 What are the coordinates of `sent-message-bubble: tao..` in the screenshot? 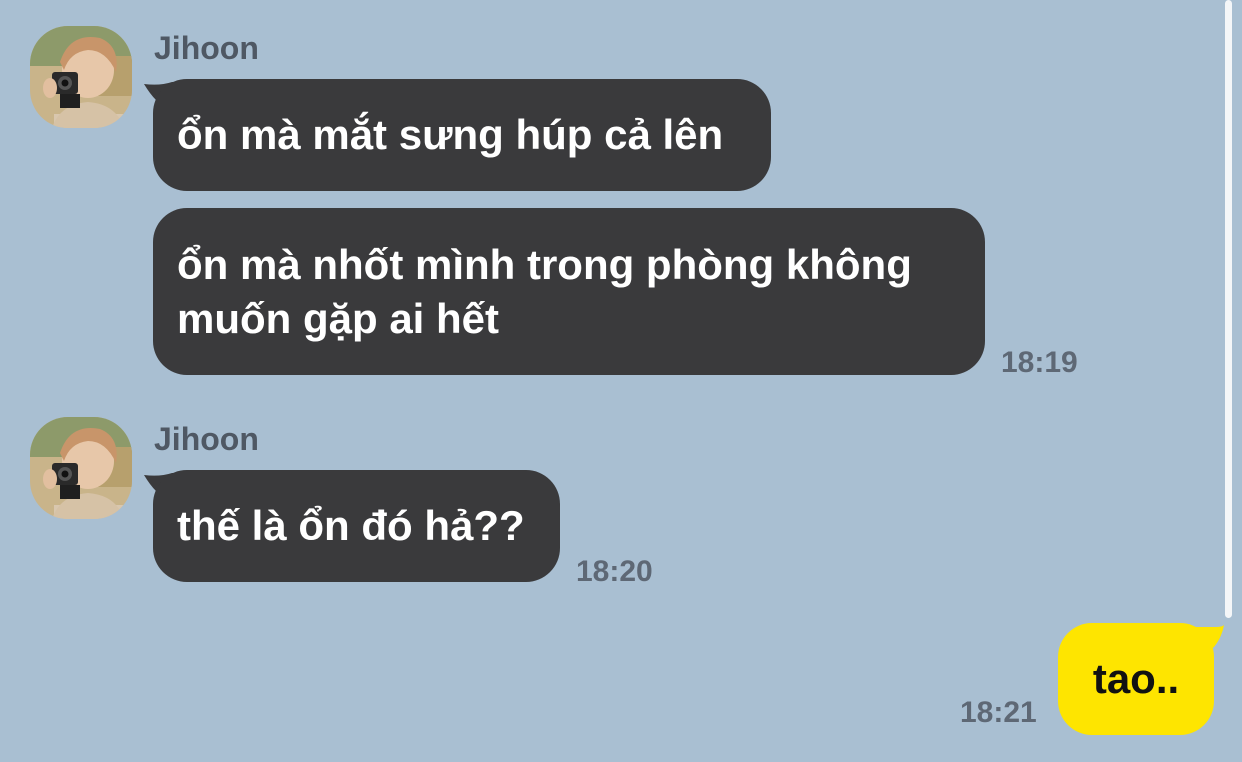 It's located at (1136, 679).